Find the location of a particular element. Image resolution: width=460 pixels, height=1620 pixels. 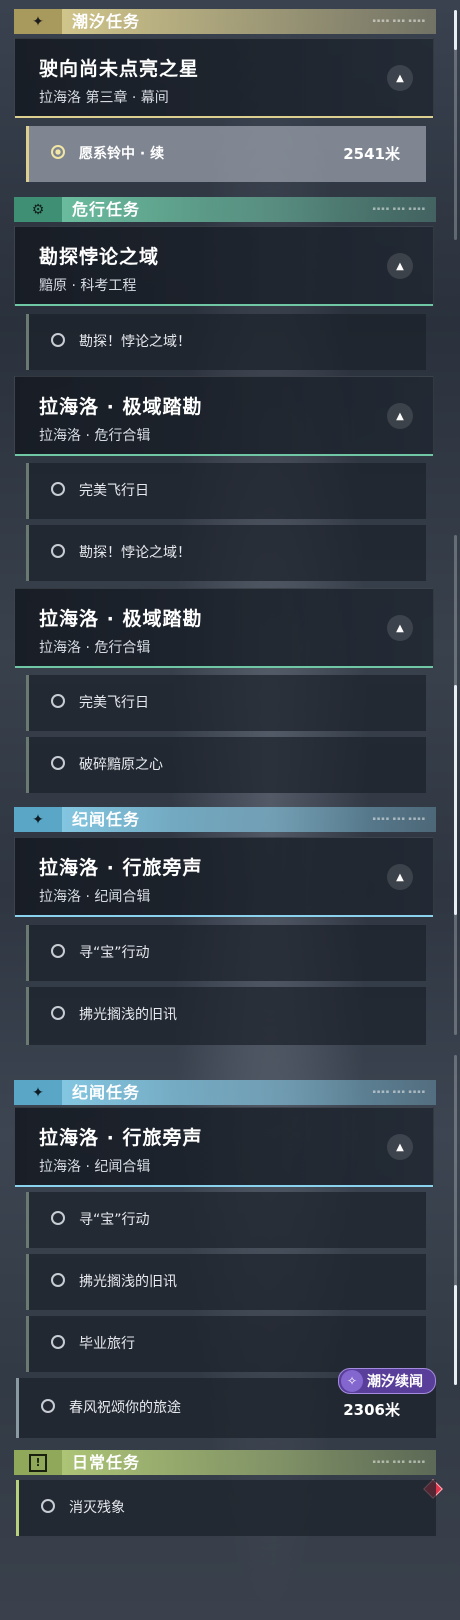

feather-icon: ✧ is located at coordinates (352, 1381).